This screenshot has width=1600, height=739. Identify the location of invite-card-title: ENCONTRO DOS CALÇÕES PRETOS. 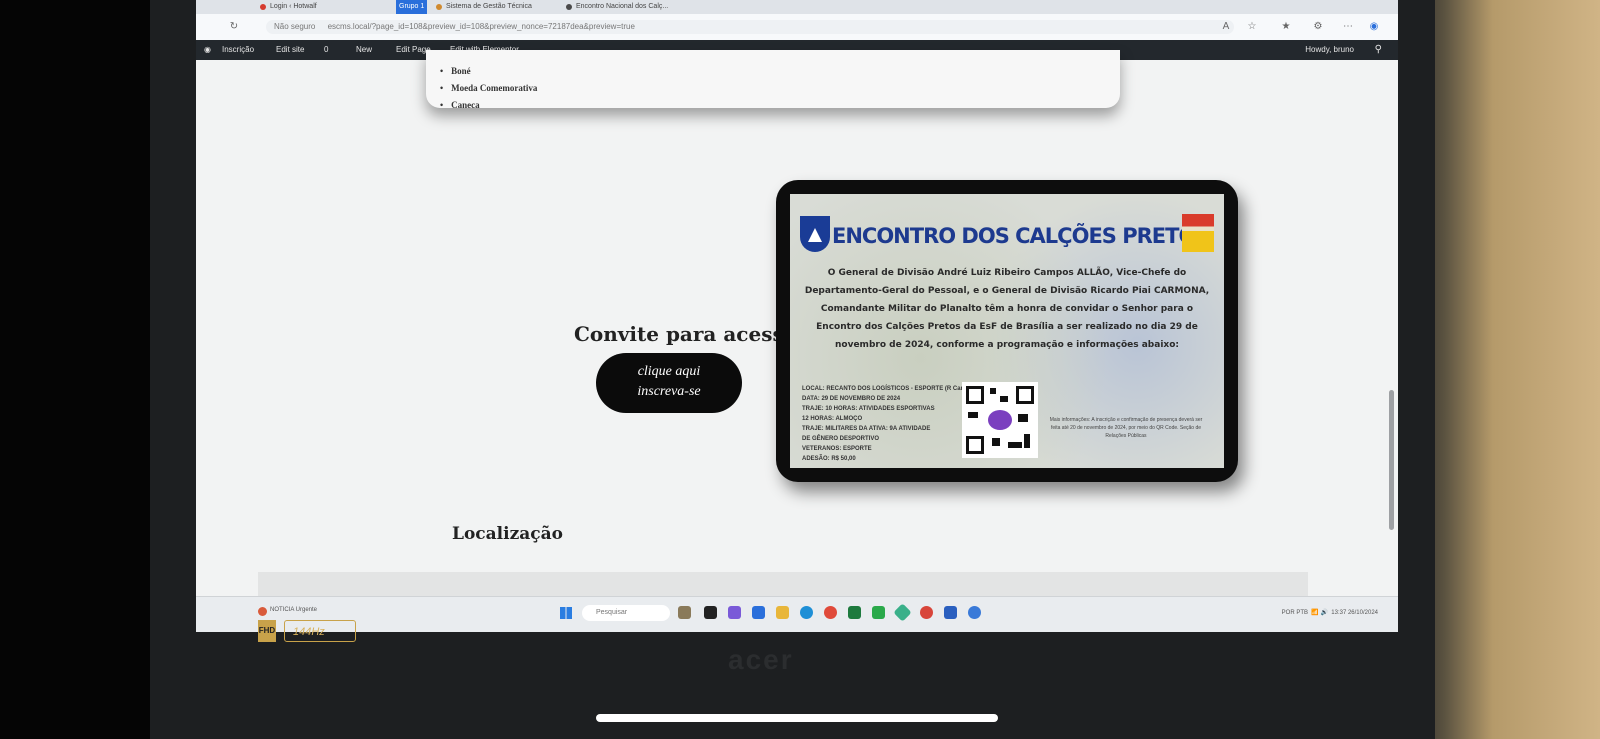
(1021, 236).